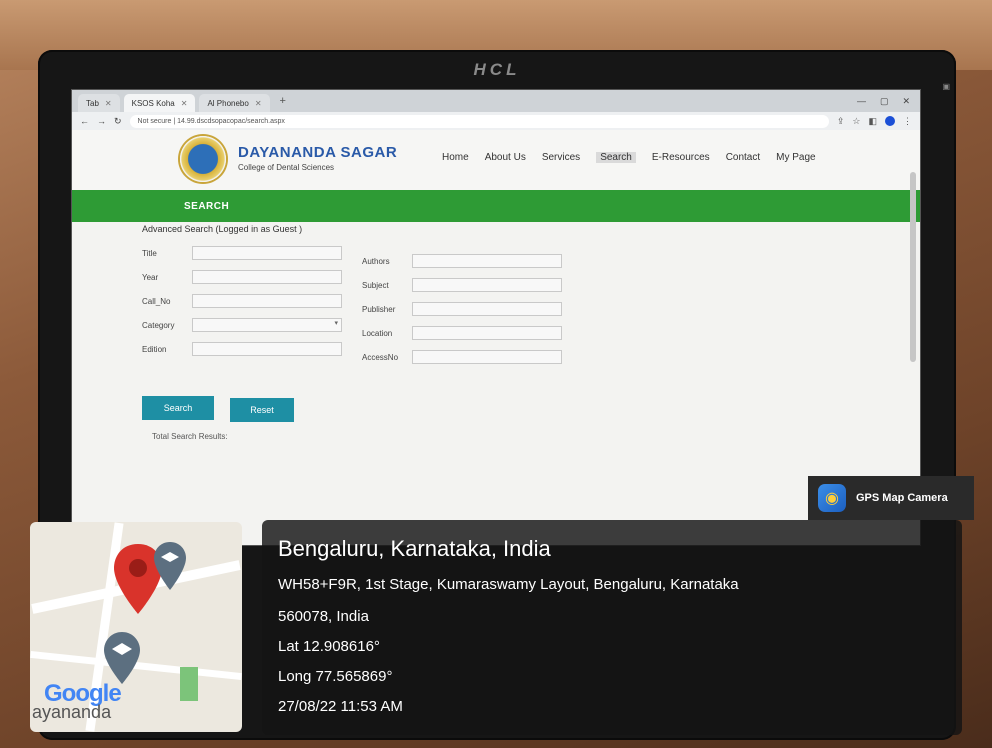 The image size is (992, 748). I want to click on scrollbar, so click(913, 267).